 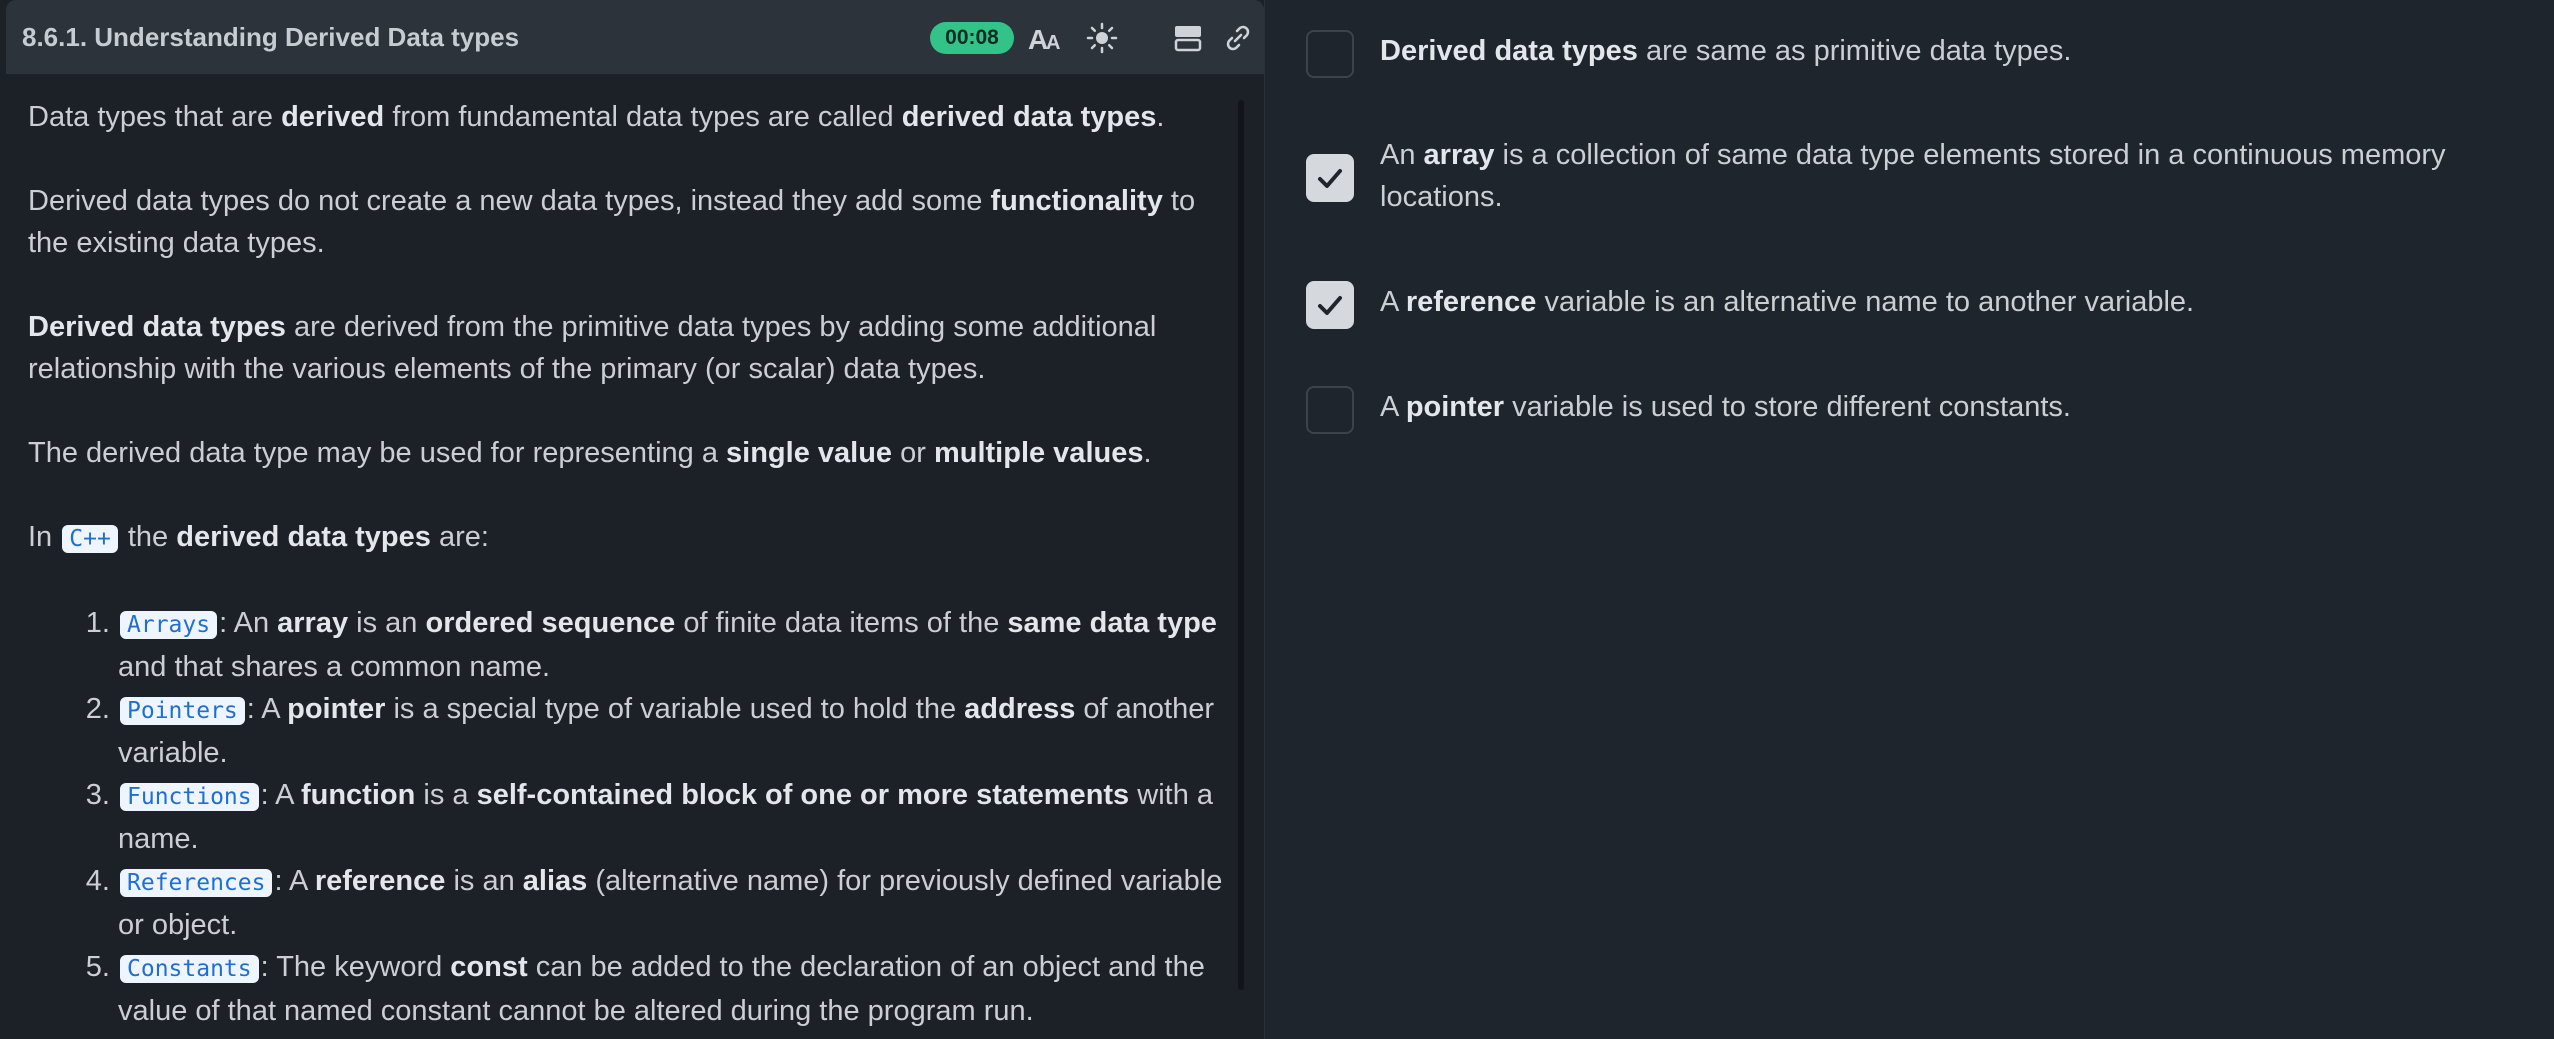 I want to click on font-size-icon: A A, so click(x=1046, y=38).